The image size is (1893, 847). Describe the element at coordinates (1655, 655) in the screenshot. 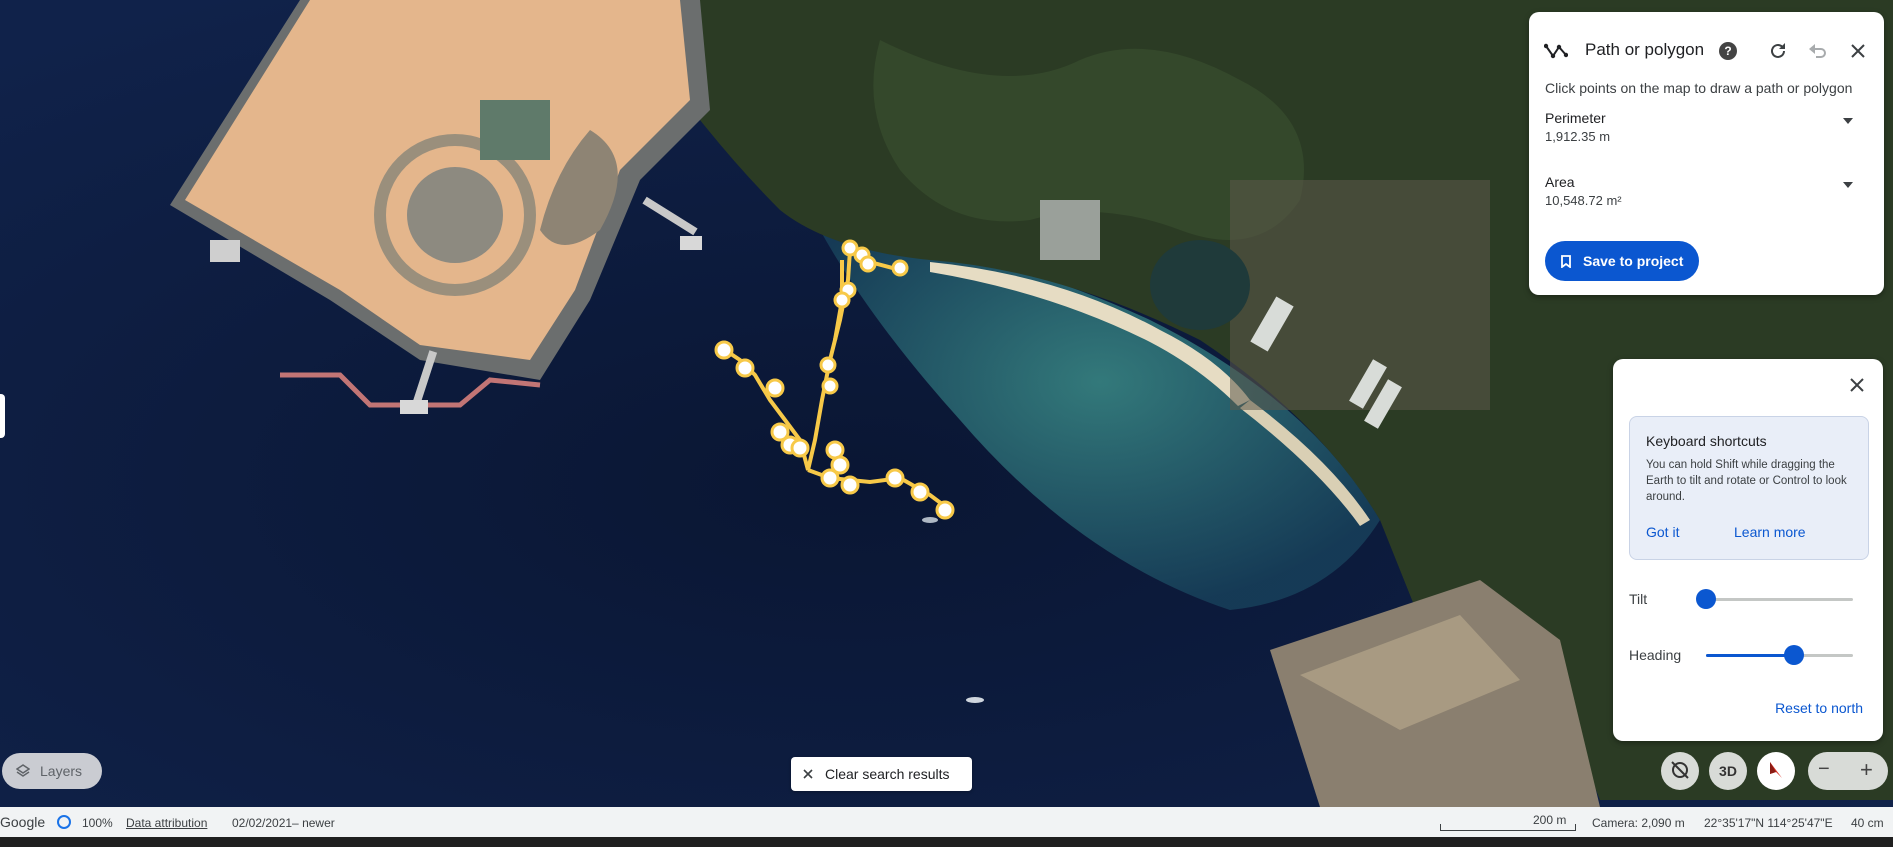

I see `heading-label: Heading` at that location.